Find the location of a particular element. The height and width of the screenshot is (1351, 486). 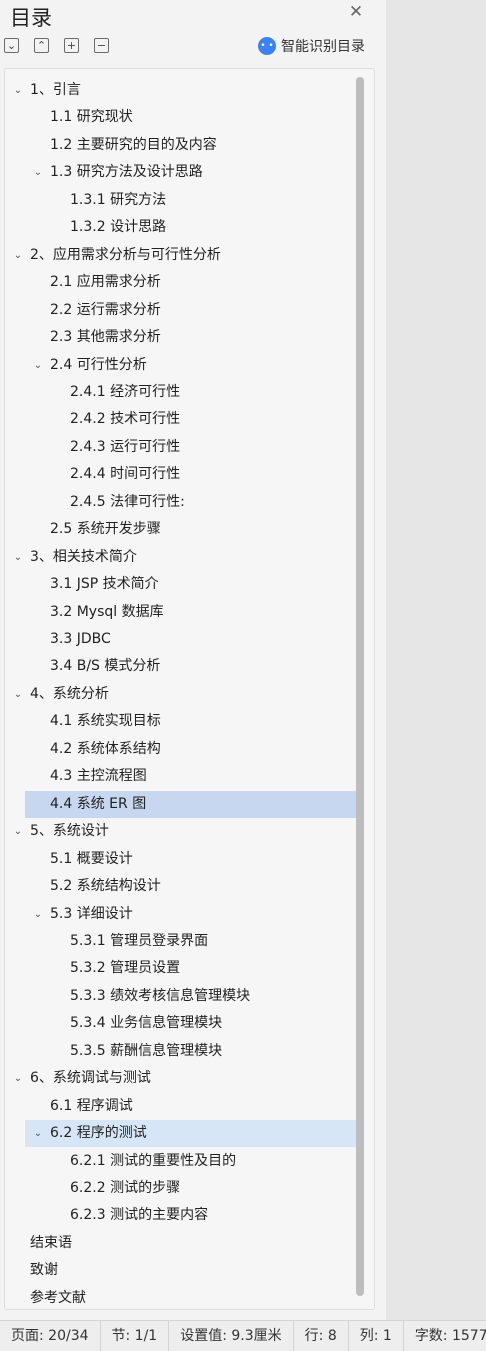

toc-item-label: 1.3 研究方法及设计思路 is located at coordinates (126, 172).